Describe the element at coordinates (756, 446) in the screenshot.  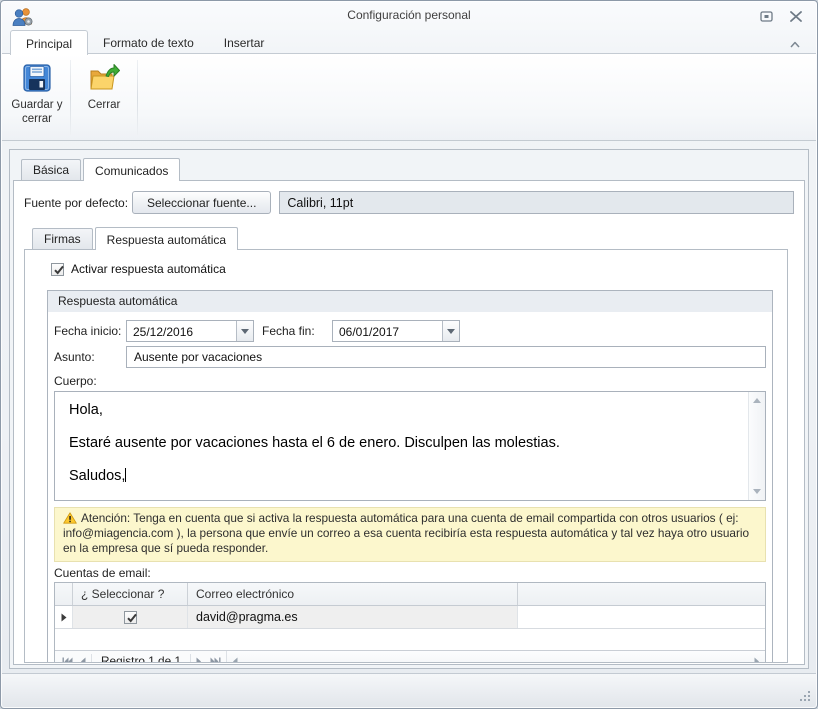
I see `body-vertical-scrollbar` at that location.